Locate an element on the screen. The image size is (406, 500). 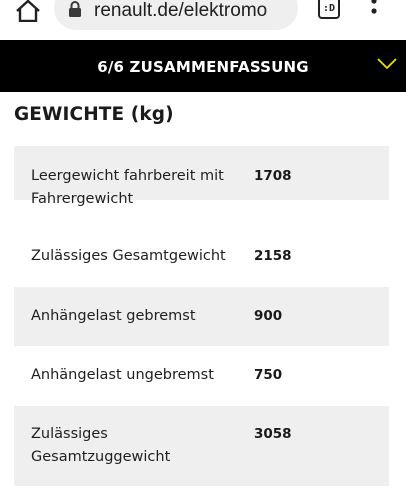
home-icon is located at coordinates (28, 11).